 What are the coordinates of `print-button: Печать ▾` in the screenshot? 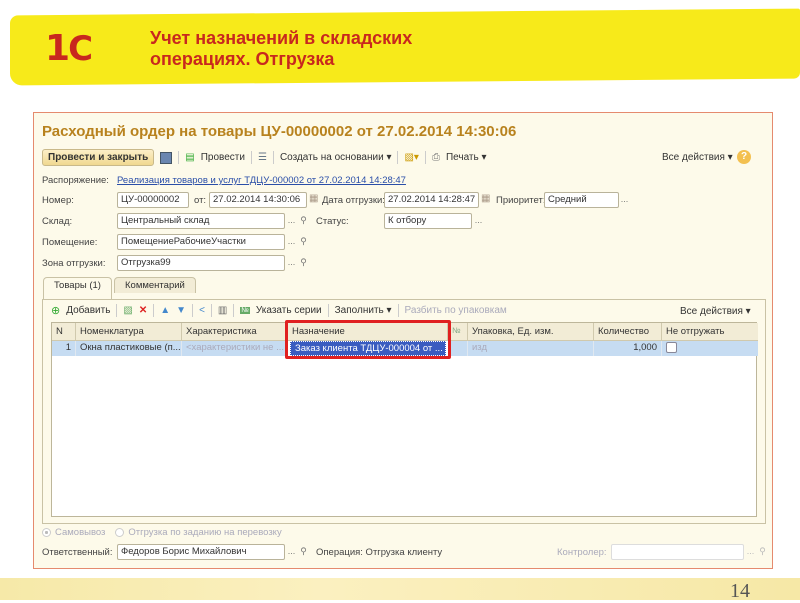 It's located at (466, 157).